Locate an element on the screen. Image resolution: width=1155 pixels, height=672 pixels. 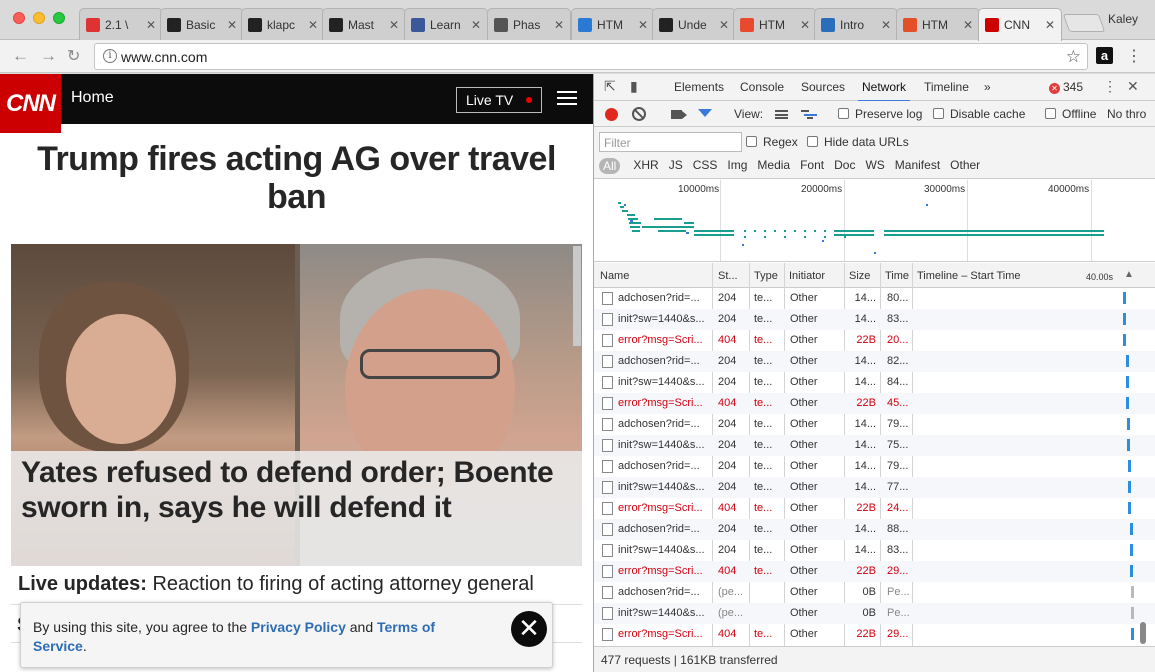
tab-network: Network is located at coordinates (884, 91).